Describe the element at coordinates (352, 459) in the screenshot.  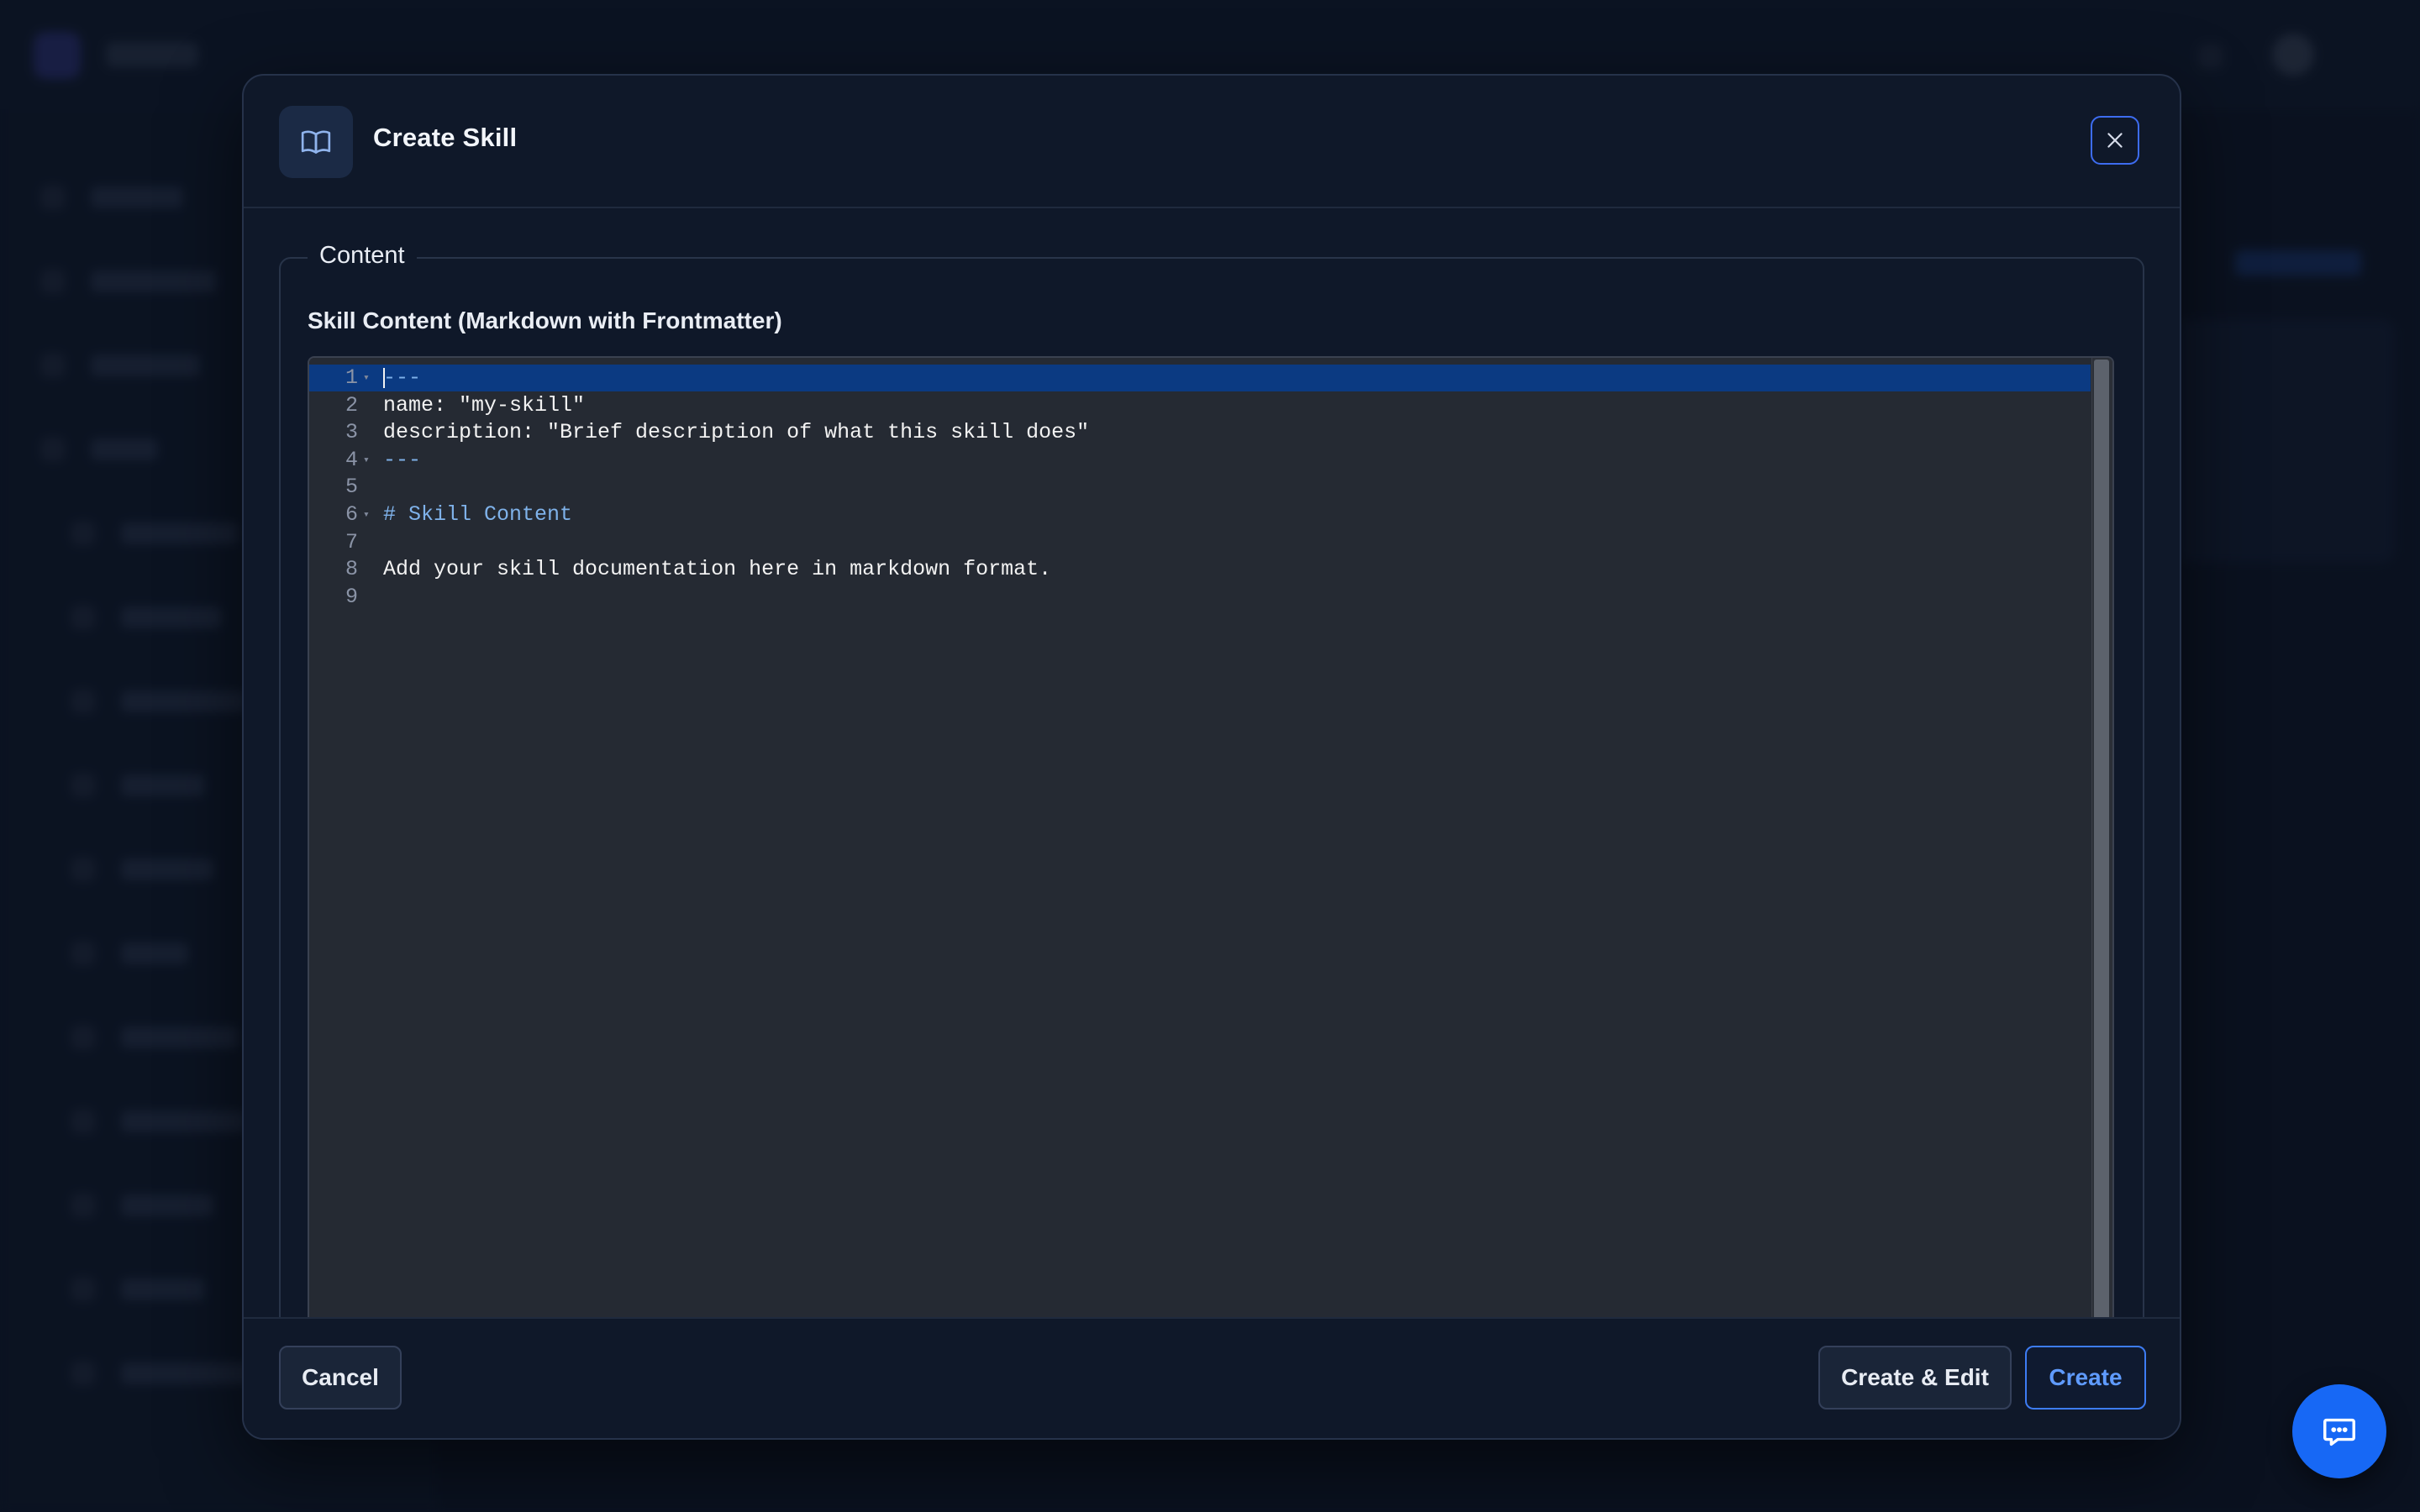
I see `line-number: 4` at that location.